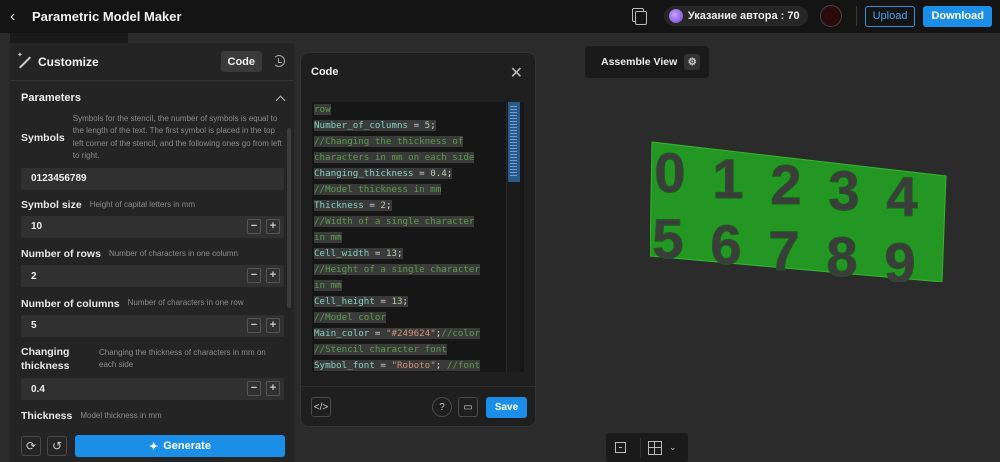 This screenshot has height=462, width=1000. Describe the element at coordinates (152, 389) in the screenshot. I see `changing-thickness-input: 0.4 − +` at that location.